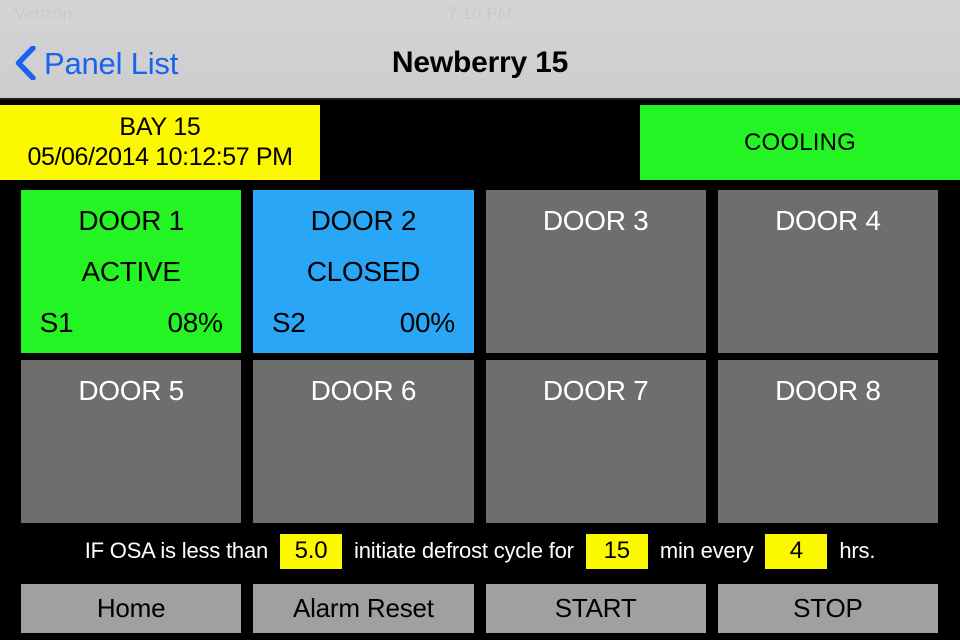 The image size is (960, 640). Describe the element at coordinates (827, 608) in the screenshot. I see `stop-button: STOP` at that location.